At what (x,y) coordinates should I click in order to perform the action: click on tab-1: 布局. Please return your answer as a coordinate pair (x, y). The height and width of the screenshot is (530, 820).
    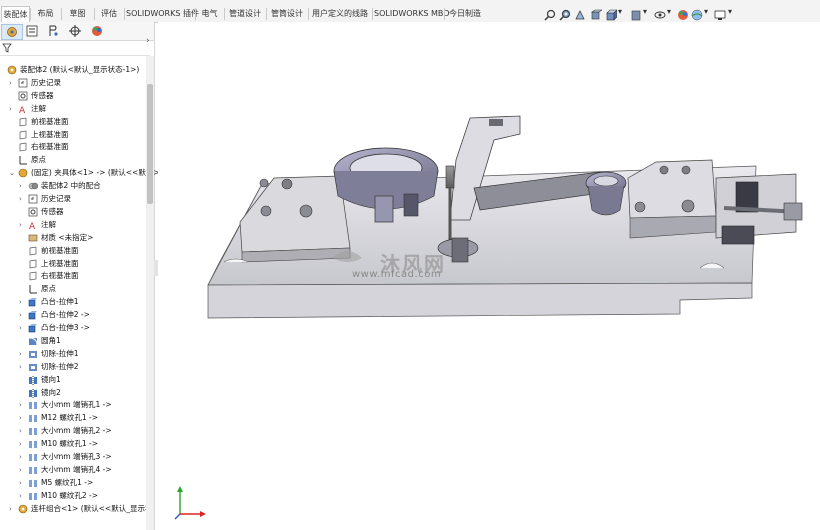
    Looking at the image, I should click on (45, 14).